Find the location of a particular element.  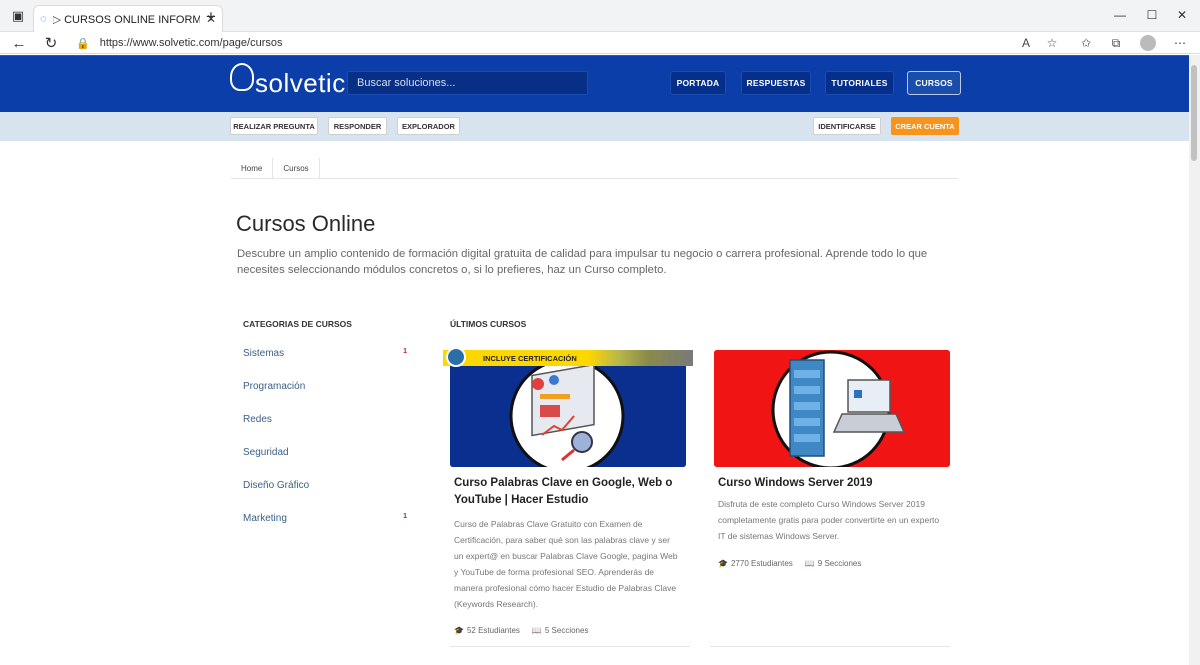

login-button: IDENTIFICARSE is located at coordinates (847, 126).